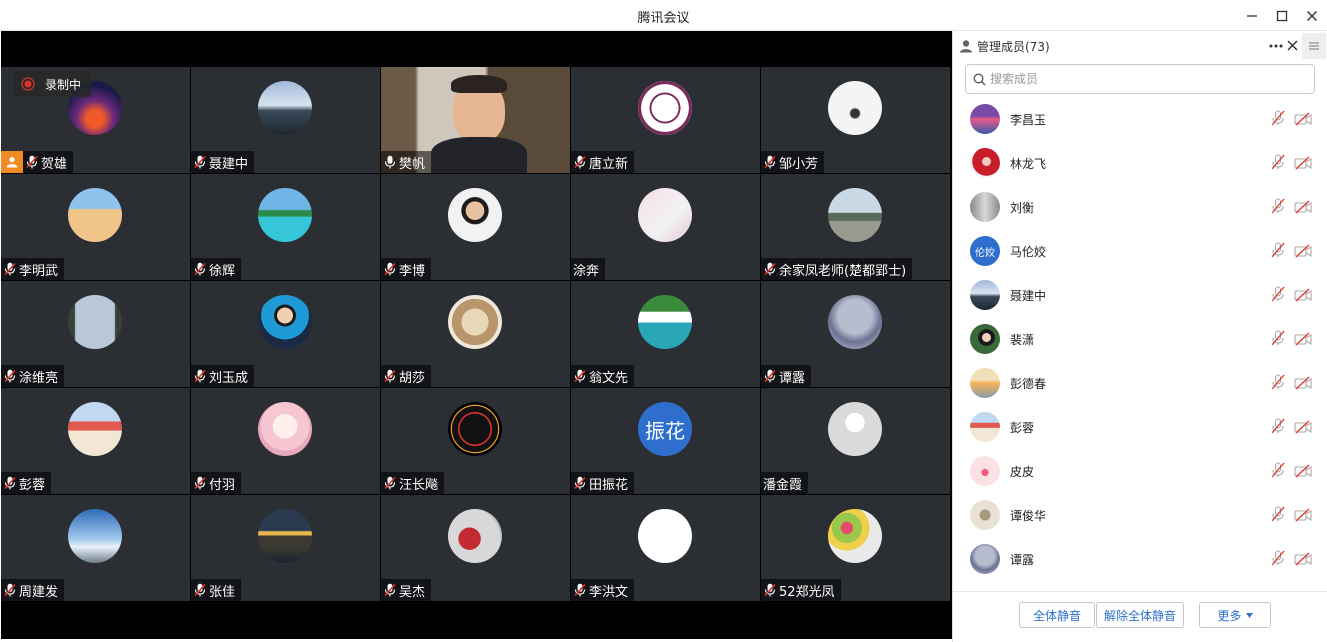  I want to click on video-tile: 李博, so click(475, 227).